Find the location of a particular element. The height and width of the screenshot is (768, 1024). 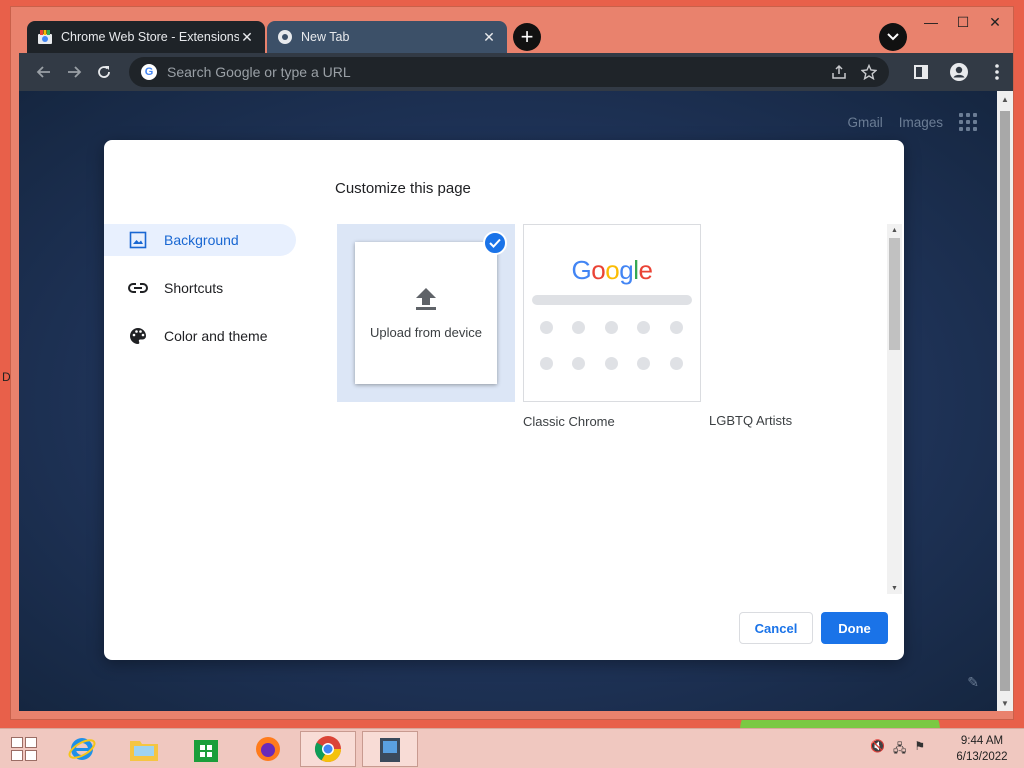

bookmark-star-icon is located at coordinates (869, 72).